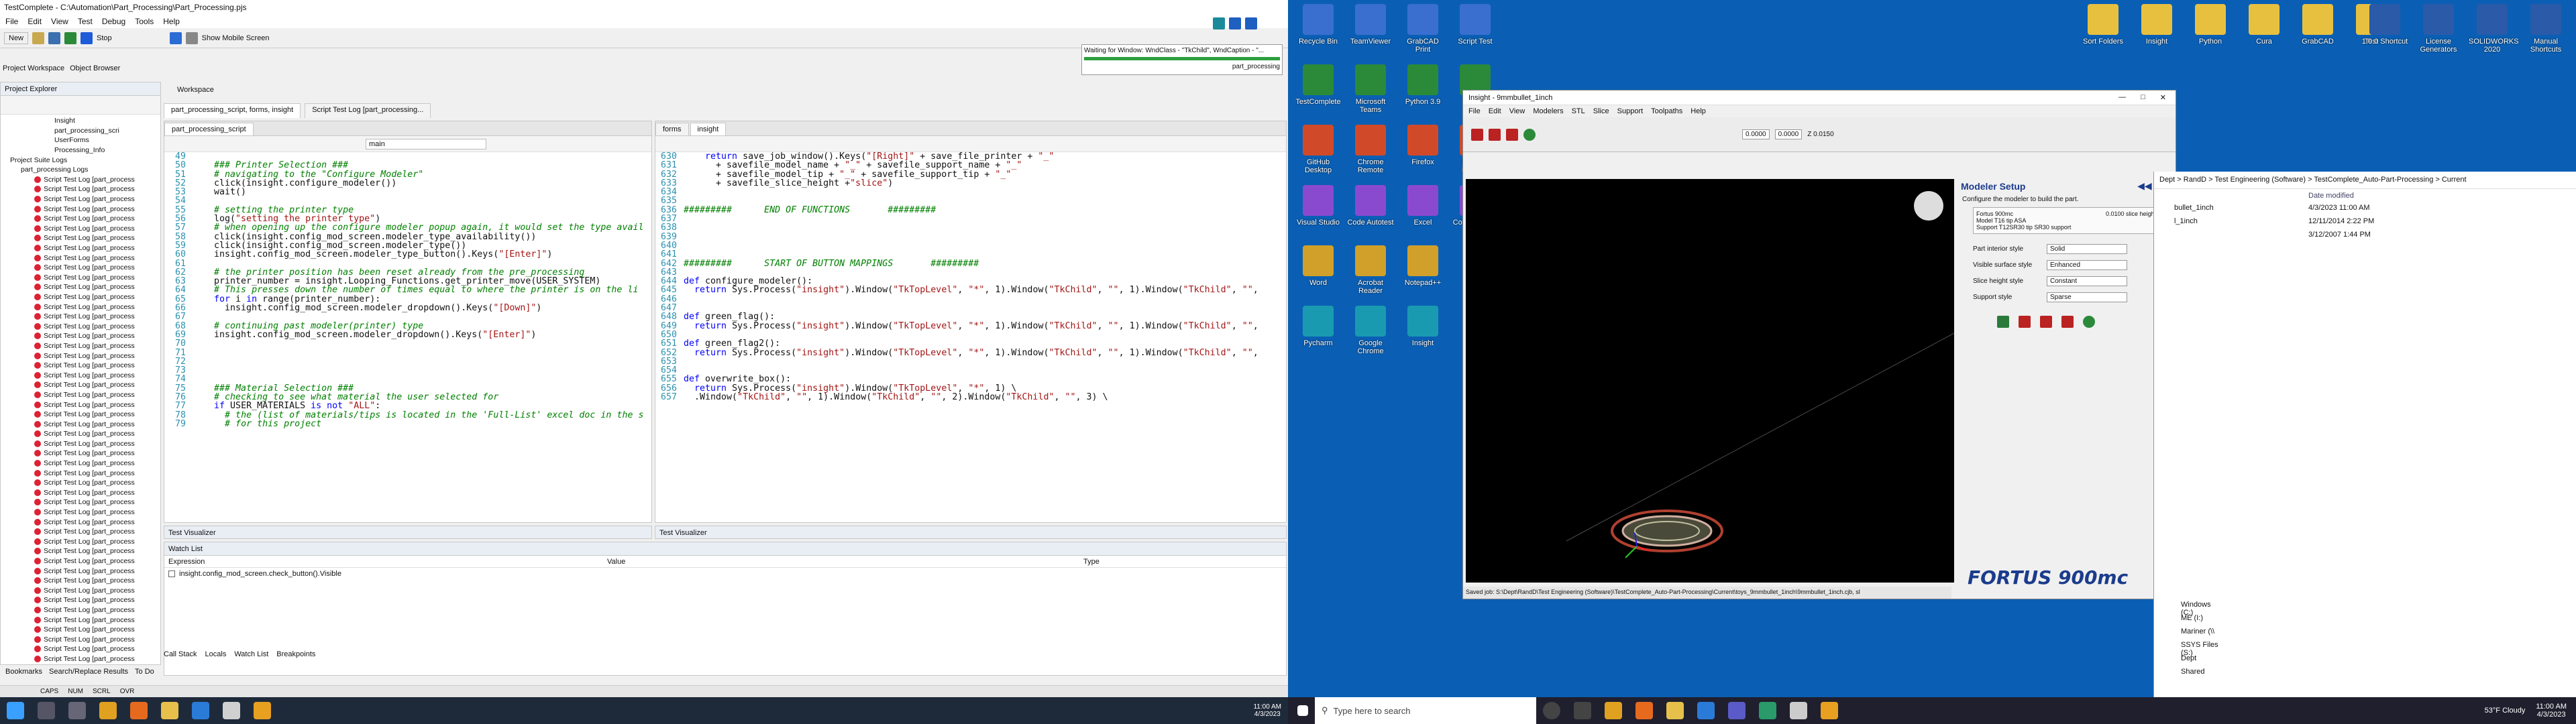 The width and height of the screenshot is (2576, 724). Describe the element at coordinates (972, 299) in the screenshot. I see `code-line: 646` at that location.